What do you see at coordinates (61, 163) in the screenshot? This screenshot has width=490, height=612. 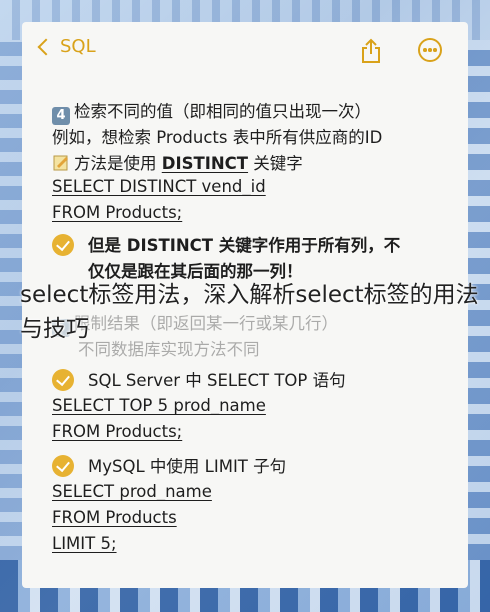 I see `memo-icon` at bounding box center [61, 163].